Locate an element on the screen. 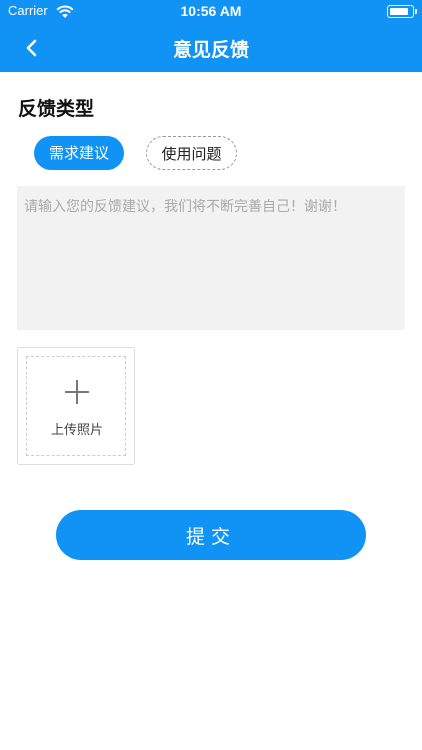 This screenshot has height=750, width=422. status-time: 10:56 AM is located at coordinates (211, 11).